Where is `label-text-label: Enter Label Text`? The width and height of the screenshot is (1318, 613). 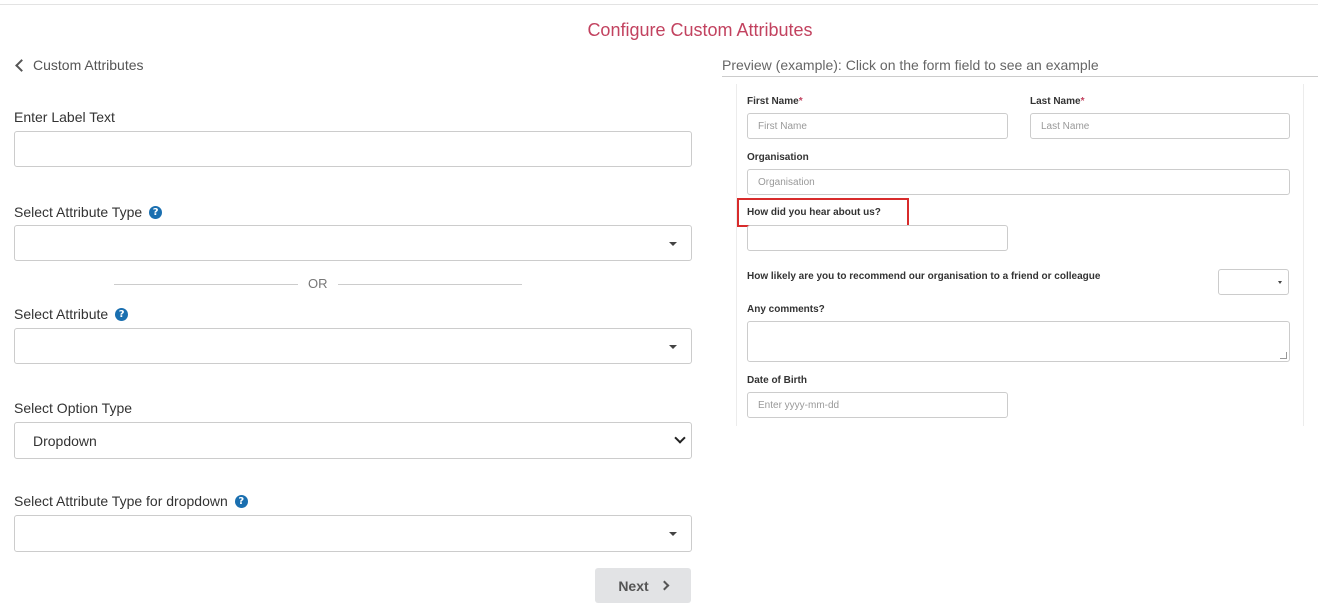
label-text-label: Enter Label Text is located at coordinates (64, 117).